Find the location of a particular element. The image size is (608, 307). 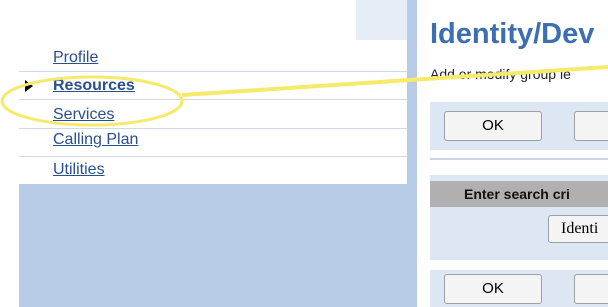

highlight-ellipse is located at coordinates (92, 101).